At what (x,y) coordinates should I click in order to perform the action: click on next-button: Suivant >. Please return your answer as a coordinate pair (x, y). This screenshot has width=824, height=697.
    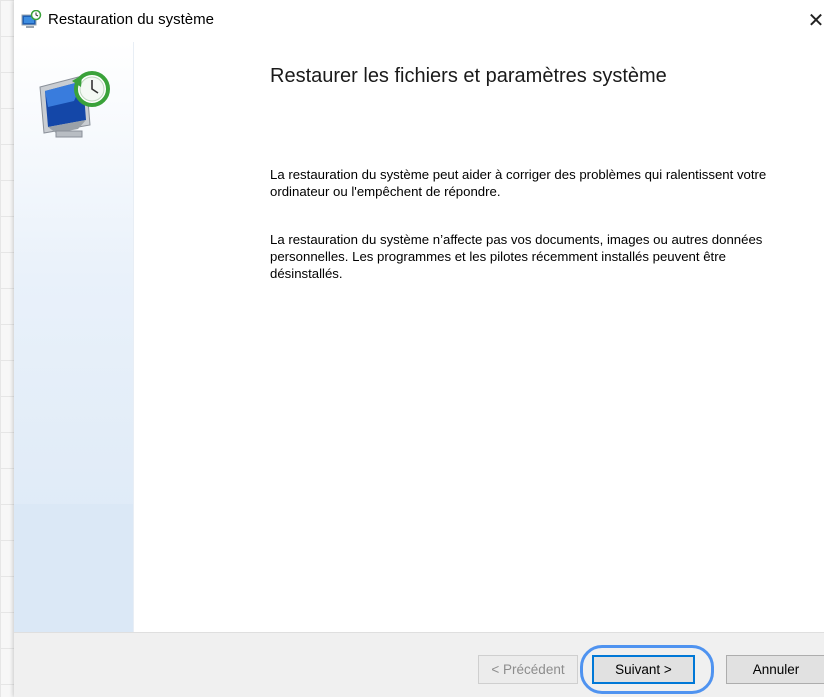
    Looking at the image, I should click on (643, 669).